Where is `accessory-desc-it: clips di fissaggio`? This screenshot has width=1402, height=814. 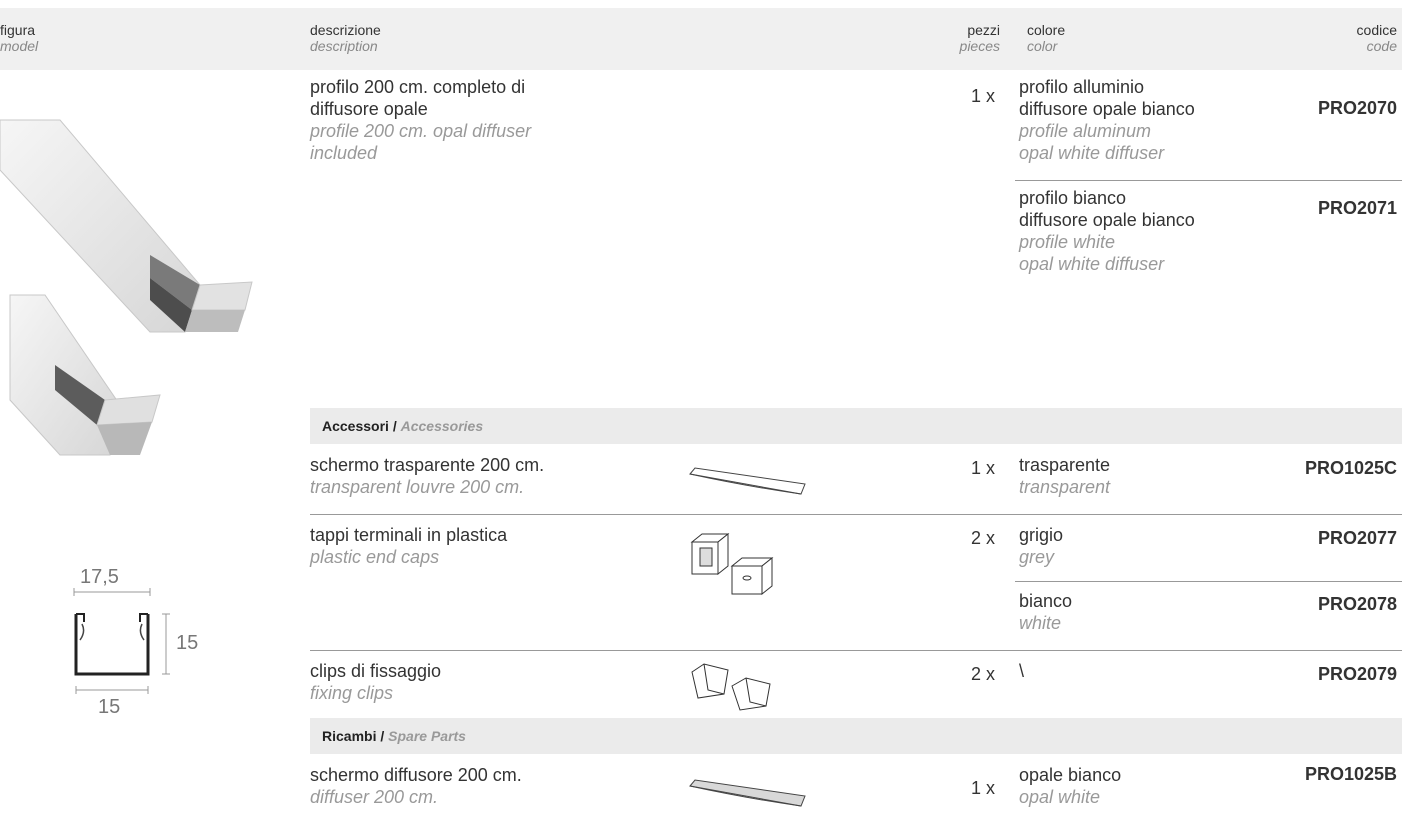
accessory-desc-it: clips di fissaggio is located at coordinates (376, 671).